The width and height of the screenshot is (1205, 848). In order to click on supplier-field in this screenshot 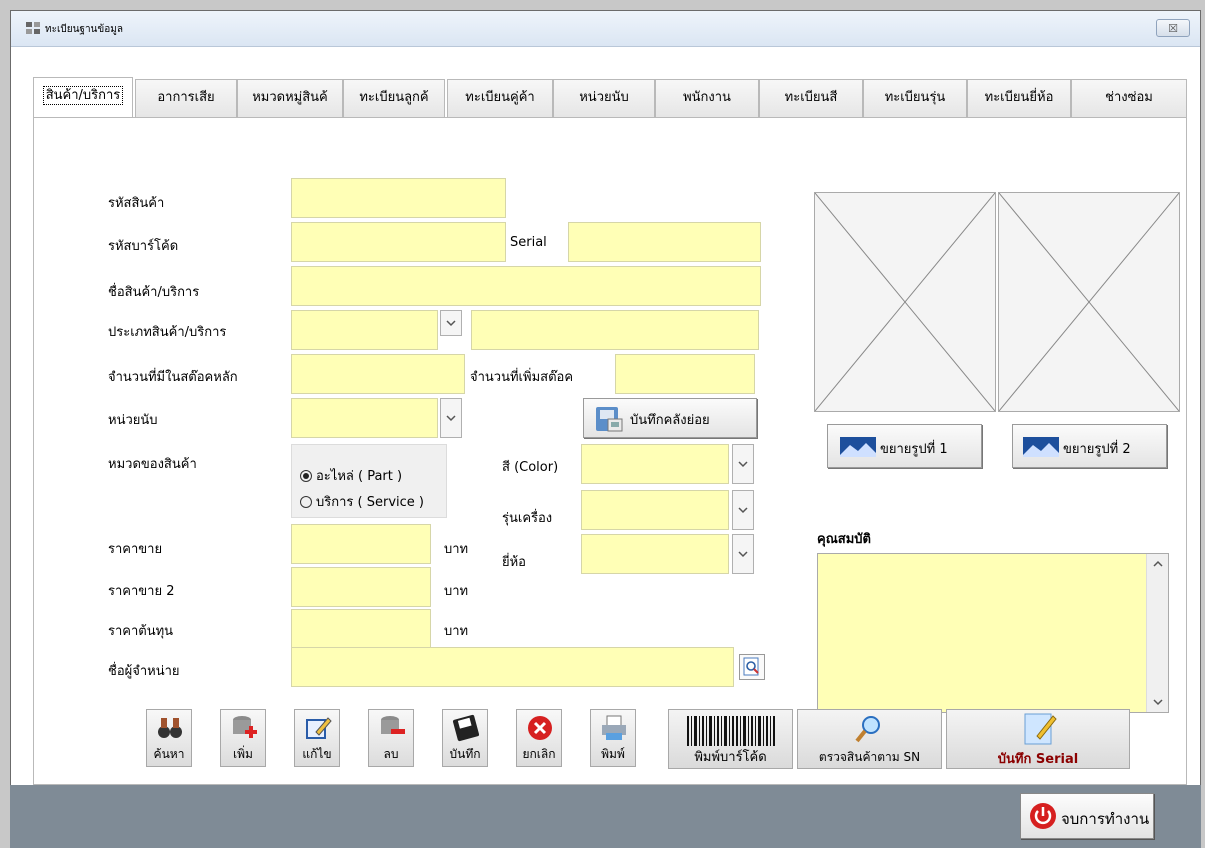, I will do `click(512, 667)`.